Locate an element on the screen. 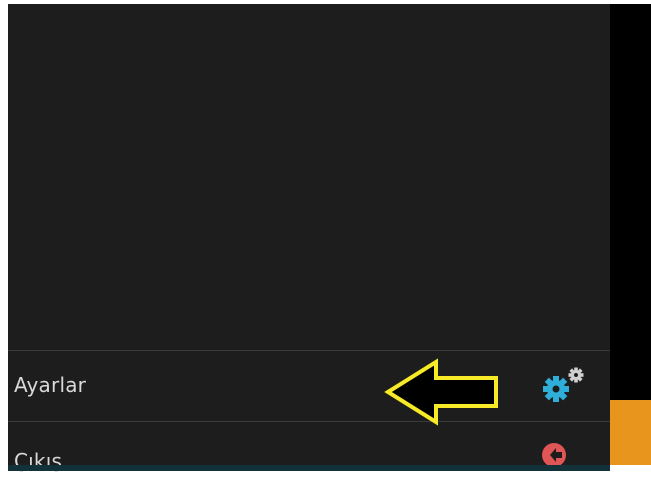 The width and height of the screenshot is (651, 499). left-arrow-icon is located at coordinates (441, 392).